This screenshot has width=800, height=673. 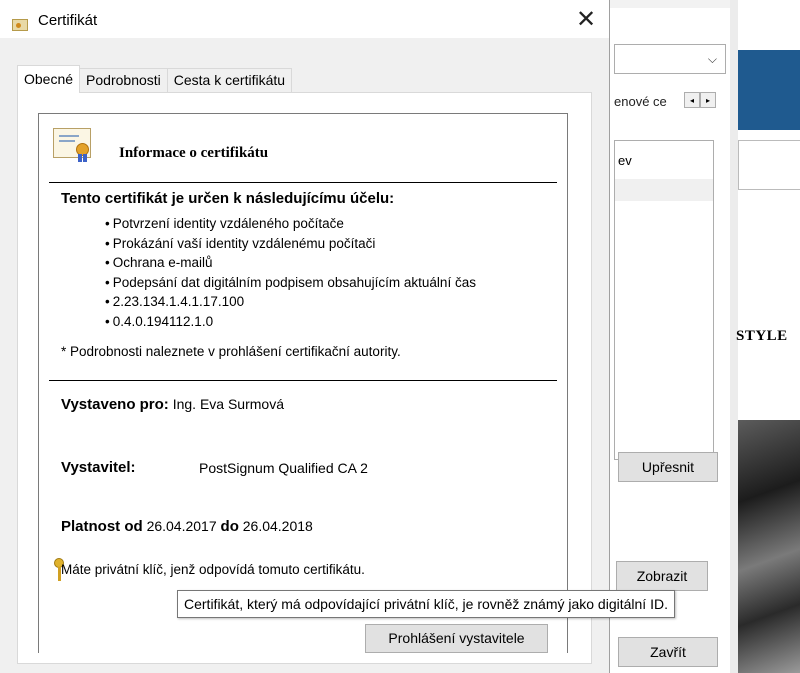 What do you see at coordinates (304, 19) in the screenshot?
I see `title-bar: Certifikát ✕` at bounding box center [304, 19].